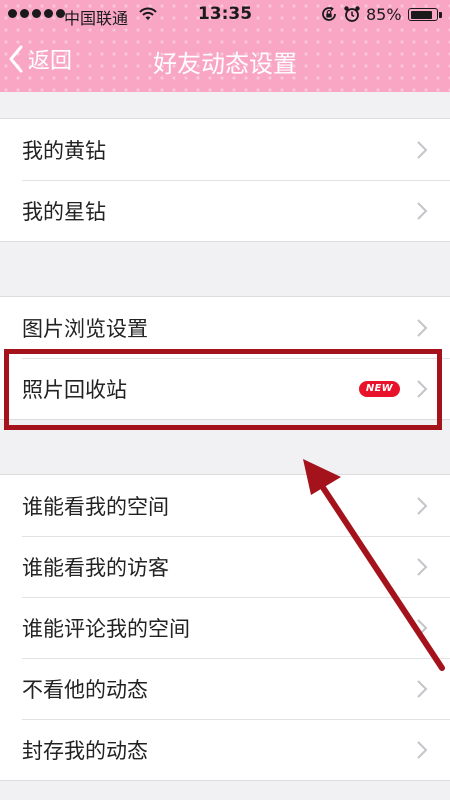 This screenshot has height=800, width=450. I want to click on nav-bar: 返回 好友动态设置, so click(225, 61).